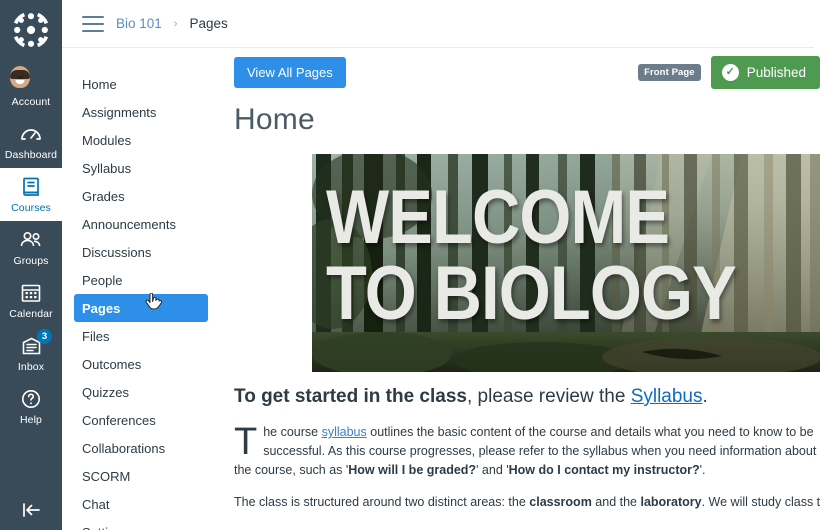 The height and width of the screenshot is (530, 820). What do you see at coordinates (141, 524) in the screenshot?
I see `course-nav-item-settings: Settings` at bounding box center [141, 524].